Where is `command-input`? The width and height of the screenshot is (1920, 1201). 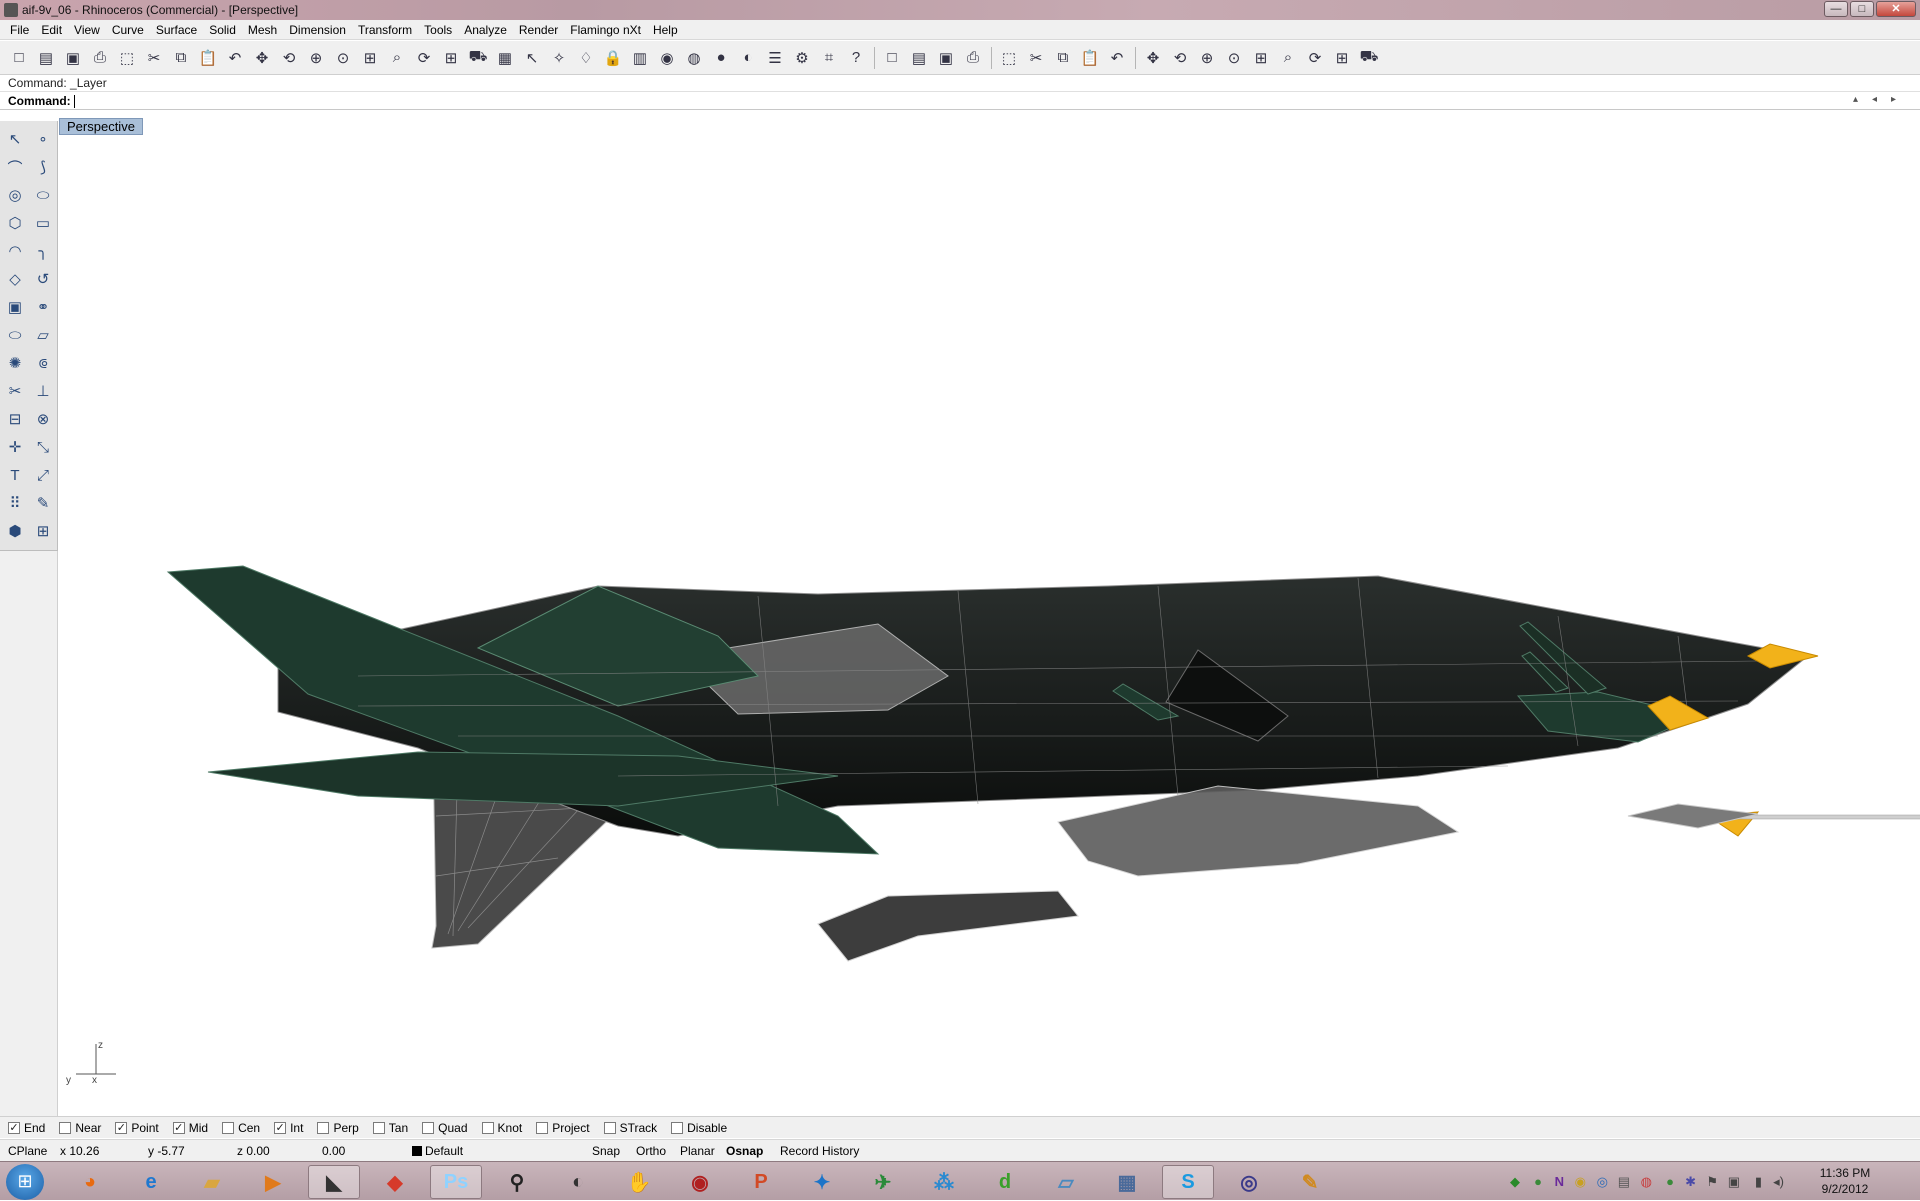
command-input is located at coordinates (74, 101).